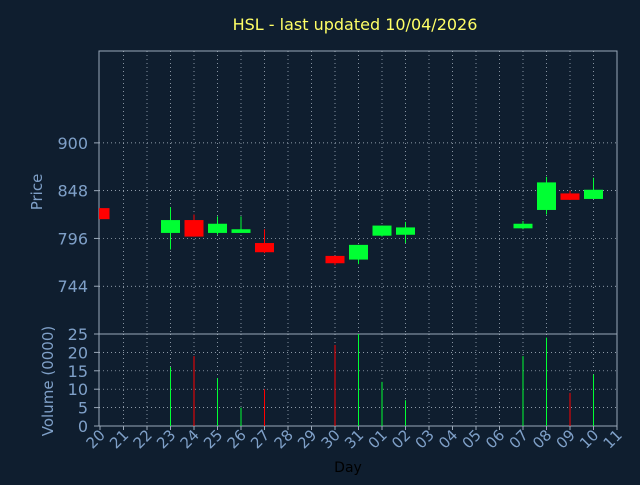 The image size is (640, 485). What do you see at coordinates (448, 439) in the screenshot?
I see `x-tick-label: 04` at bounding box center [448, 439].